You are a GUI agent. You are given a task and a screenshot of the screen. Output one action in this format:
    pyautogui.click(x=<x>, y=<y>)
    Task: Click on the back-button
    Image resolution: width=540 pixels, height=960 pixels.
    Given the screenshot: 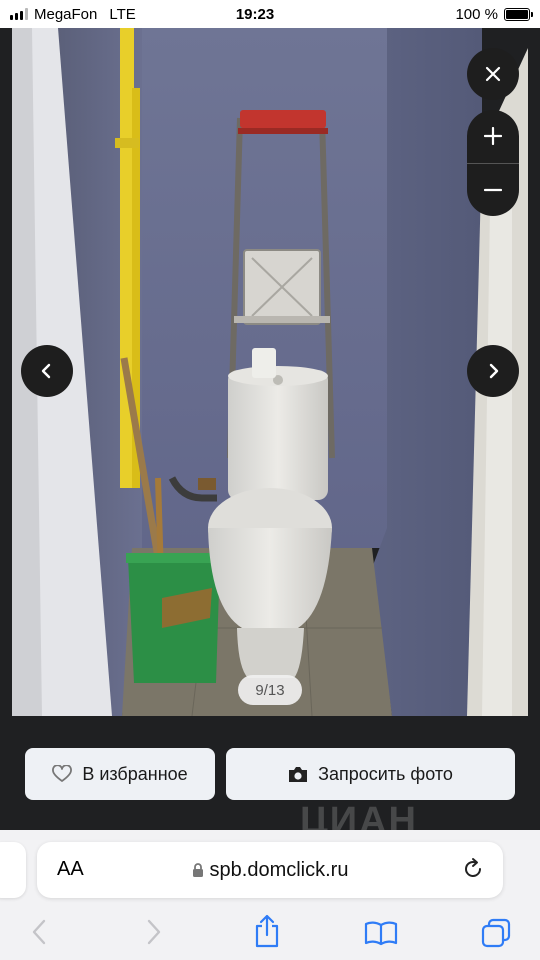 What is the action you would take?
    pyautogui.click(x=39, y=934)
    